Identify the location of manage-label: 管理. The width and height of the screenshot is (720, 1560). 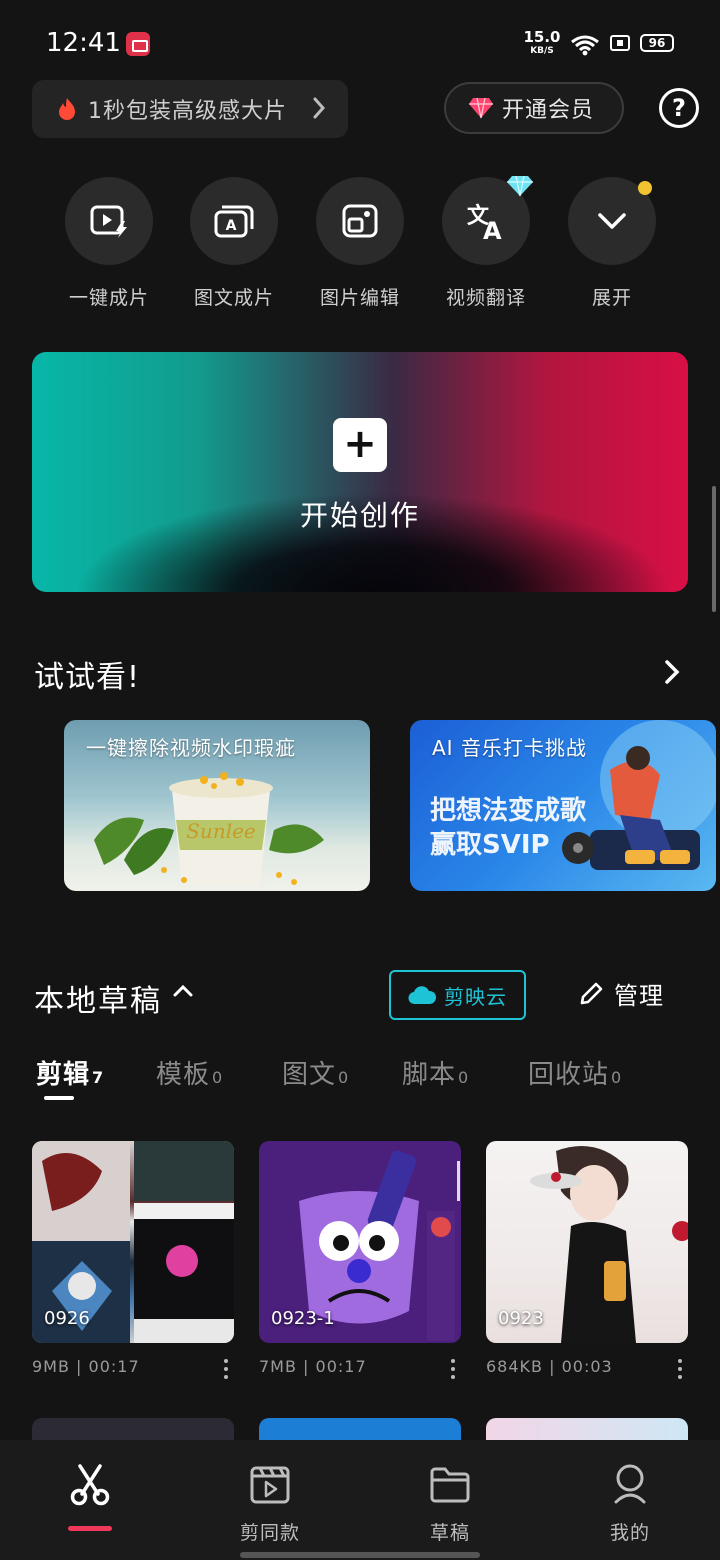
(639, 996).